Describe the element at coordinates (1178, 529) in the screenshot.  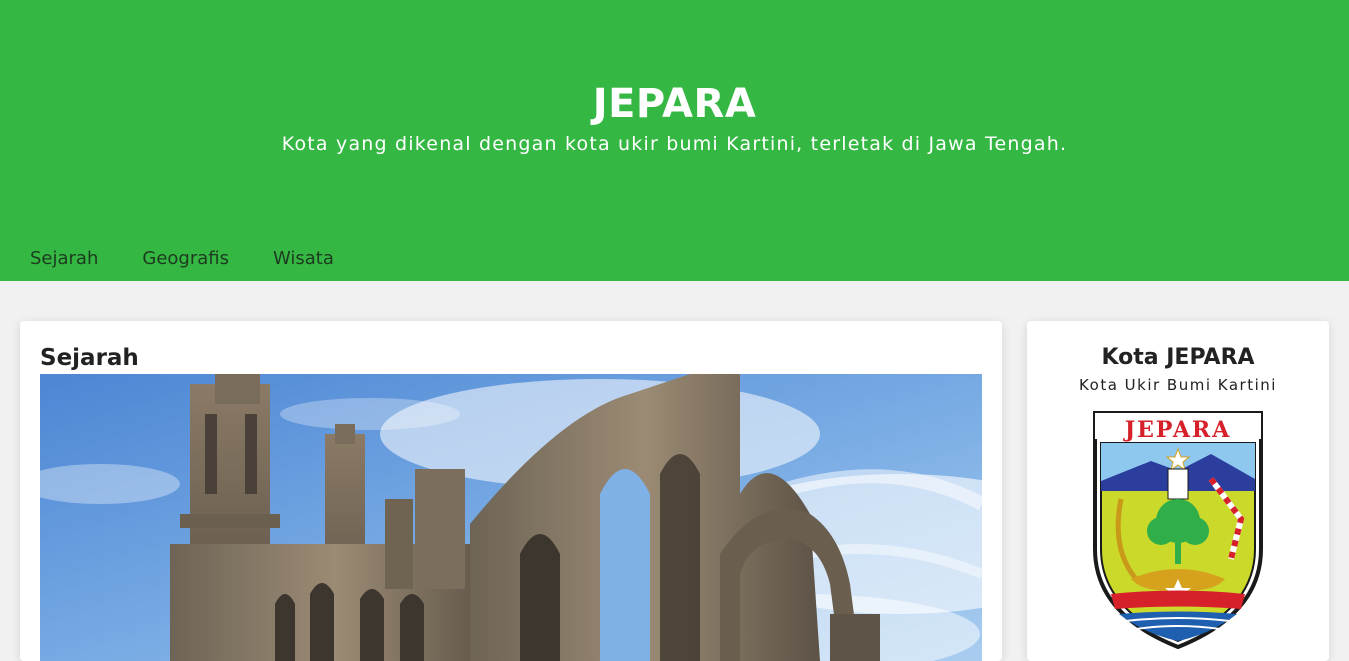
I see `jepara-emblem-icon: JEPARA` at that location.